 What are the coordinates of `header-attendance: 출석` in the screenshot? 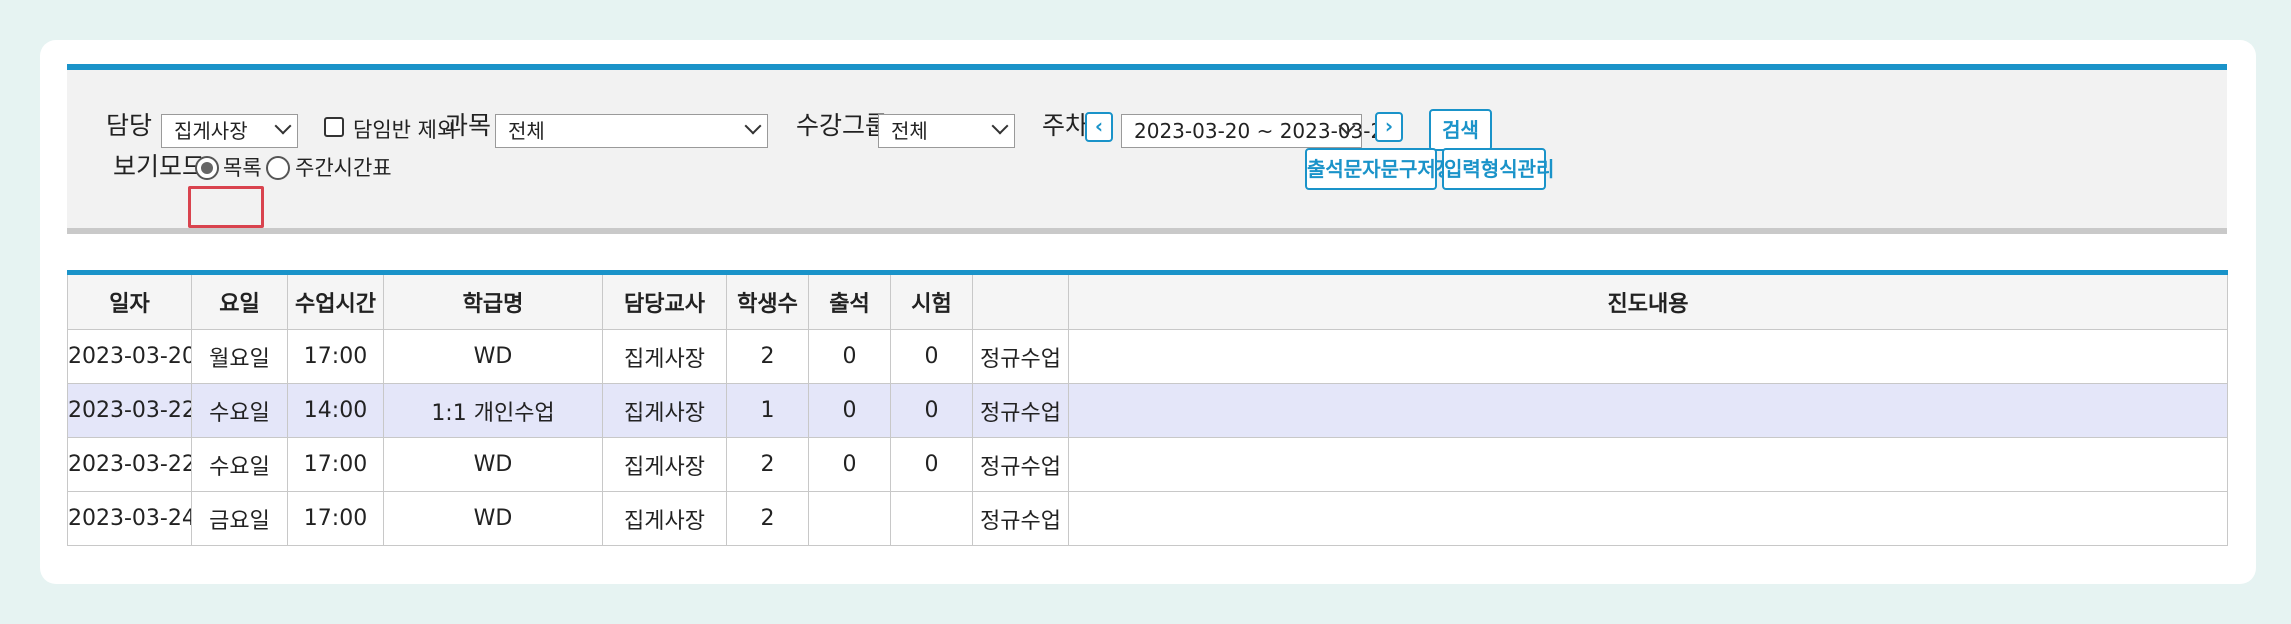 It's located at (849, 301).